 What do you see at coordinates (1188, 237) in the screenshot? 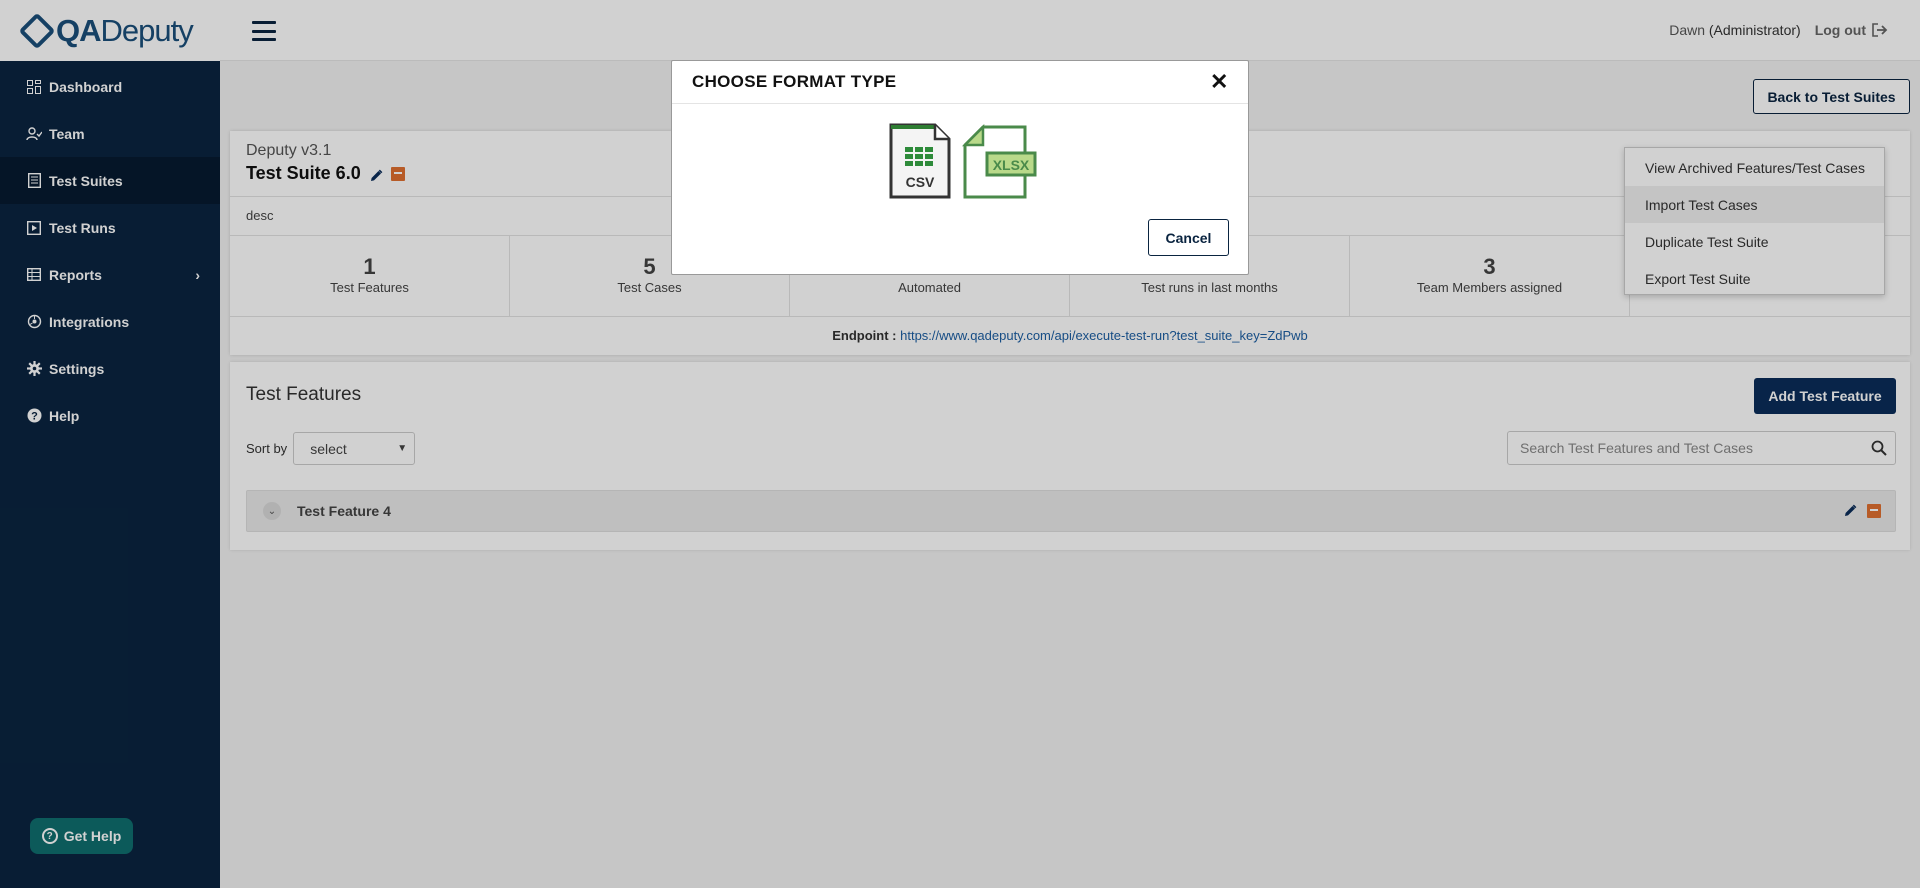
I see `cancel-button: Cancel` at bounding box center [1188, 237].